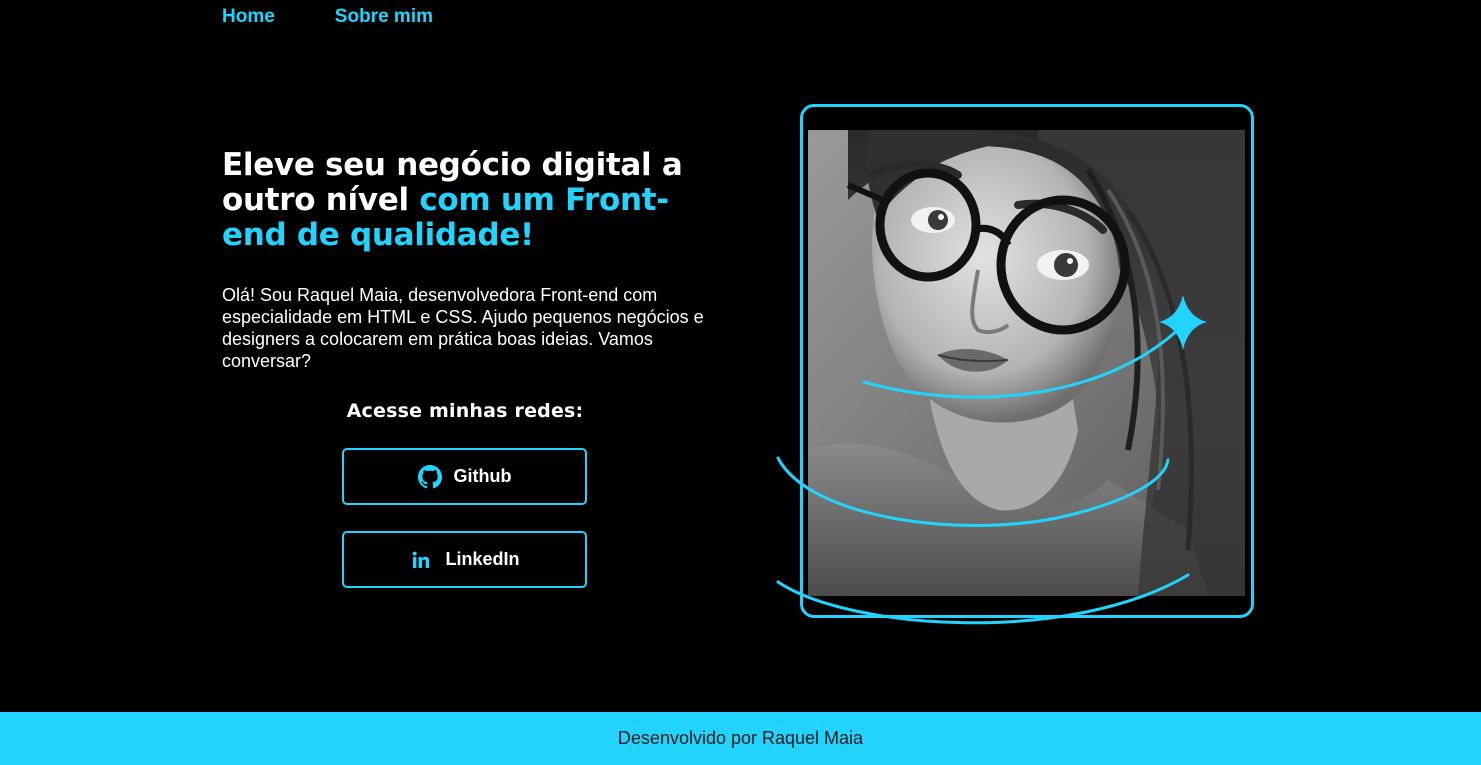 This screenshot has width=1481, height=765. Describe the element at coordinates (384, 17) in the screenshot. I see `nav-link-sobre-mim: Sobre mim` at that location.